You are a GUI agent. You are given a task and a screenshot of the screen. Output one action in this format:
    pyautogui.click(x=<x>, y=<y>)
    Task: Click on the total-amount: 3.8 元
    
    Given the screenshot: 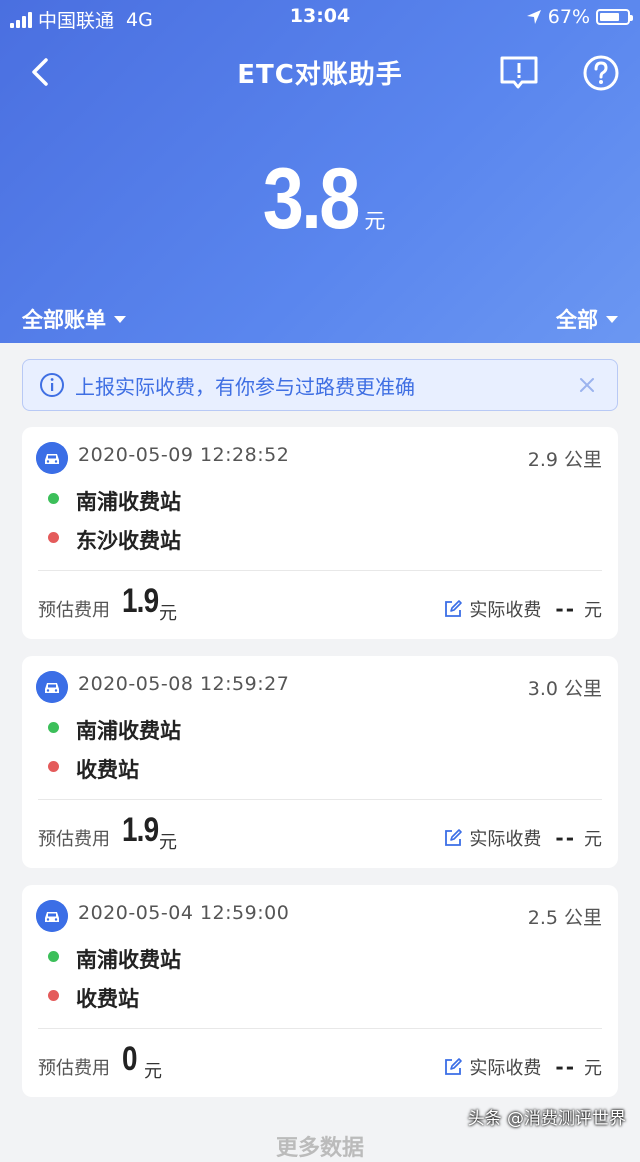 What is the action you would take?
    pyautogui.click(x=320, y=199)
    